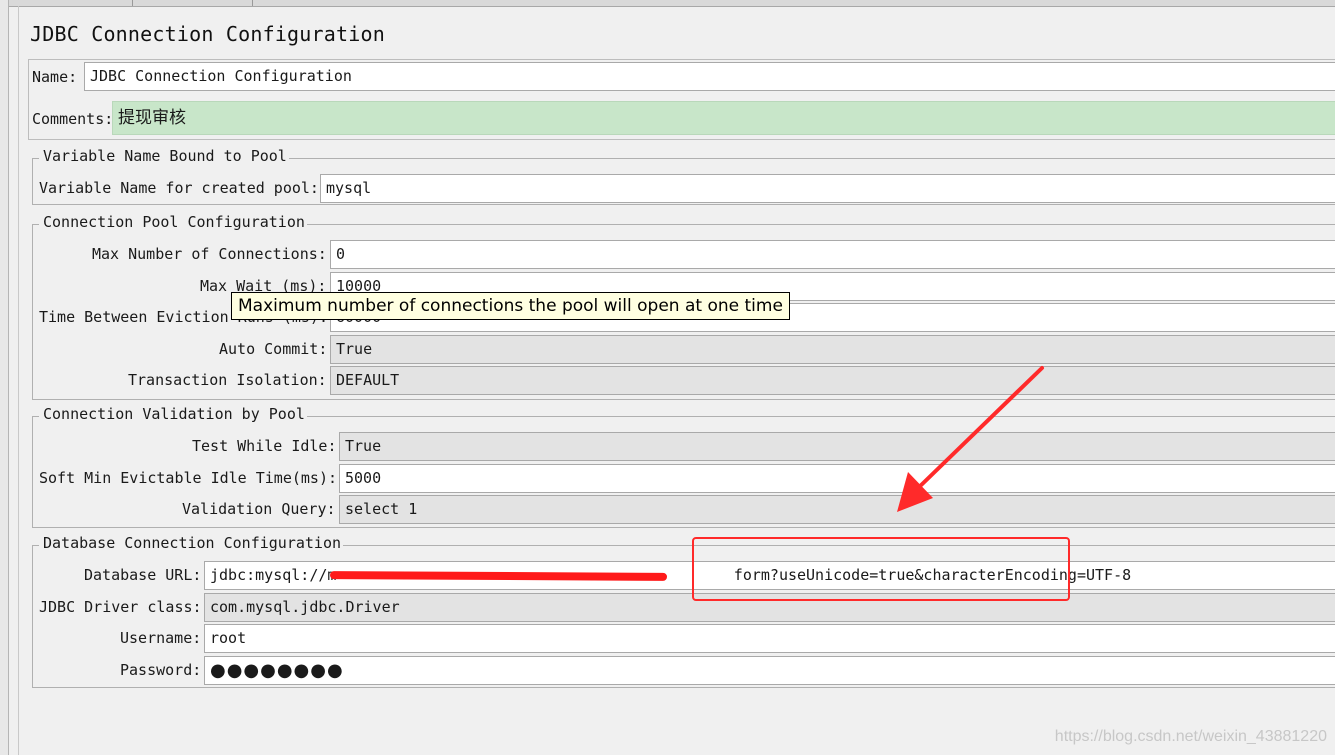 The image size is (1335, 755). What do you see at coordinates (209, 254) in the screenshot?
I see `max-connections-label: Max Number of Connections:` at bounding box center [209, 254].